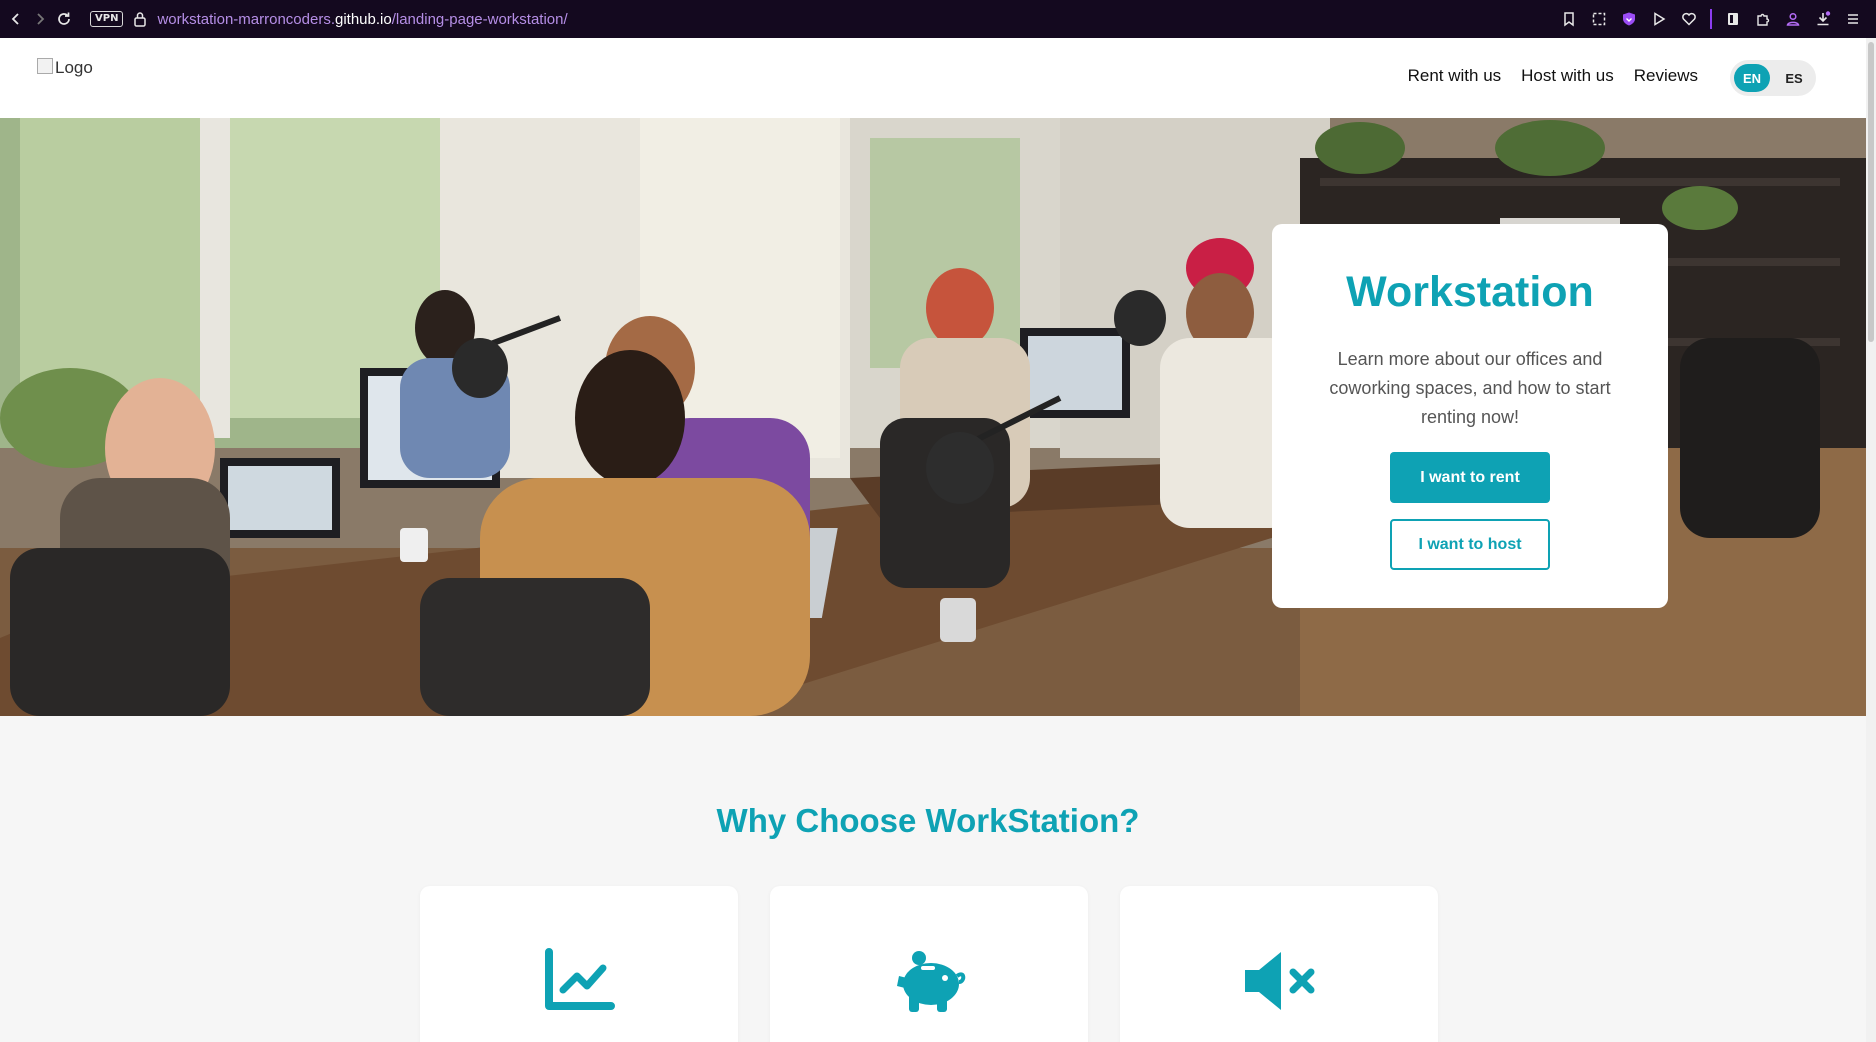 The width and height of the screenshot is (1876, 1042). Describe the element at coordinates (1871, 540) in the screenshot. I see `page-scrollbar` at that location.